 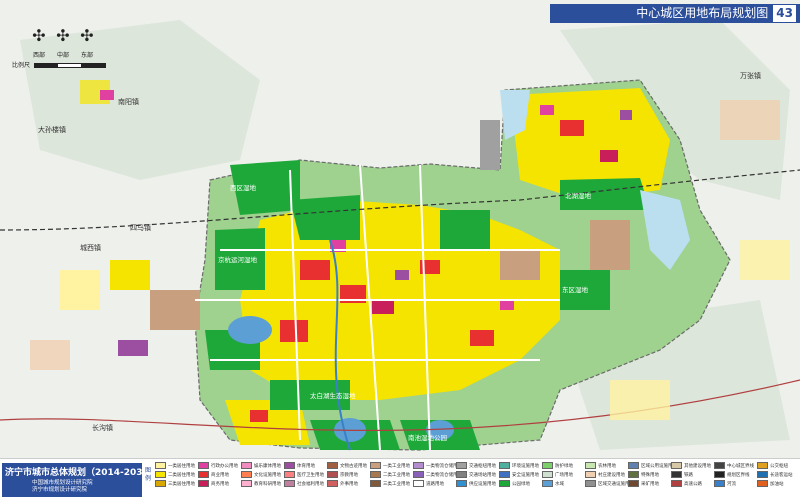 I want to click on legend-item: 区域交通设施用地, so click(x=606, y=483).